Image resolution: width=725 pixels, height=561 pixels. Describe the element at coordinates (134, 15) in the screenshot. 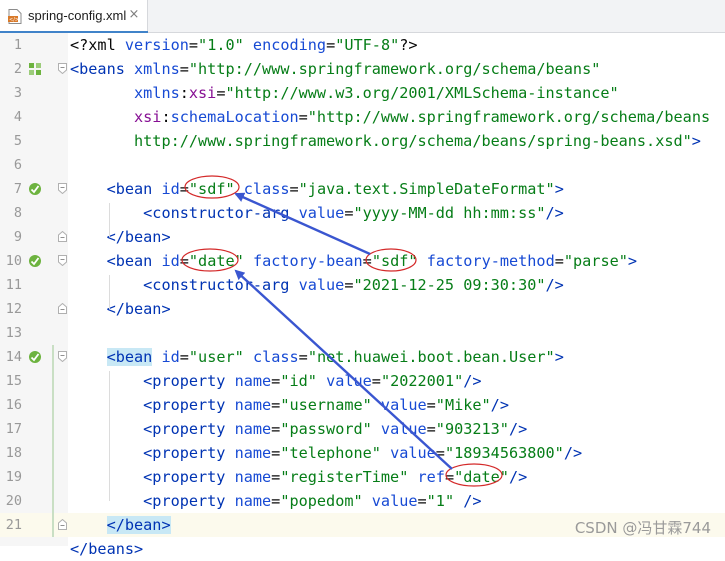

I see `close-icon: ×` at that location.